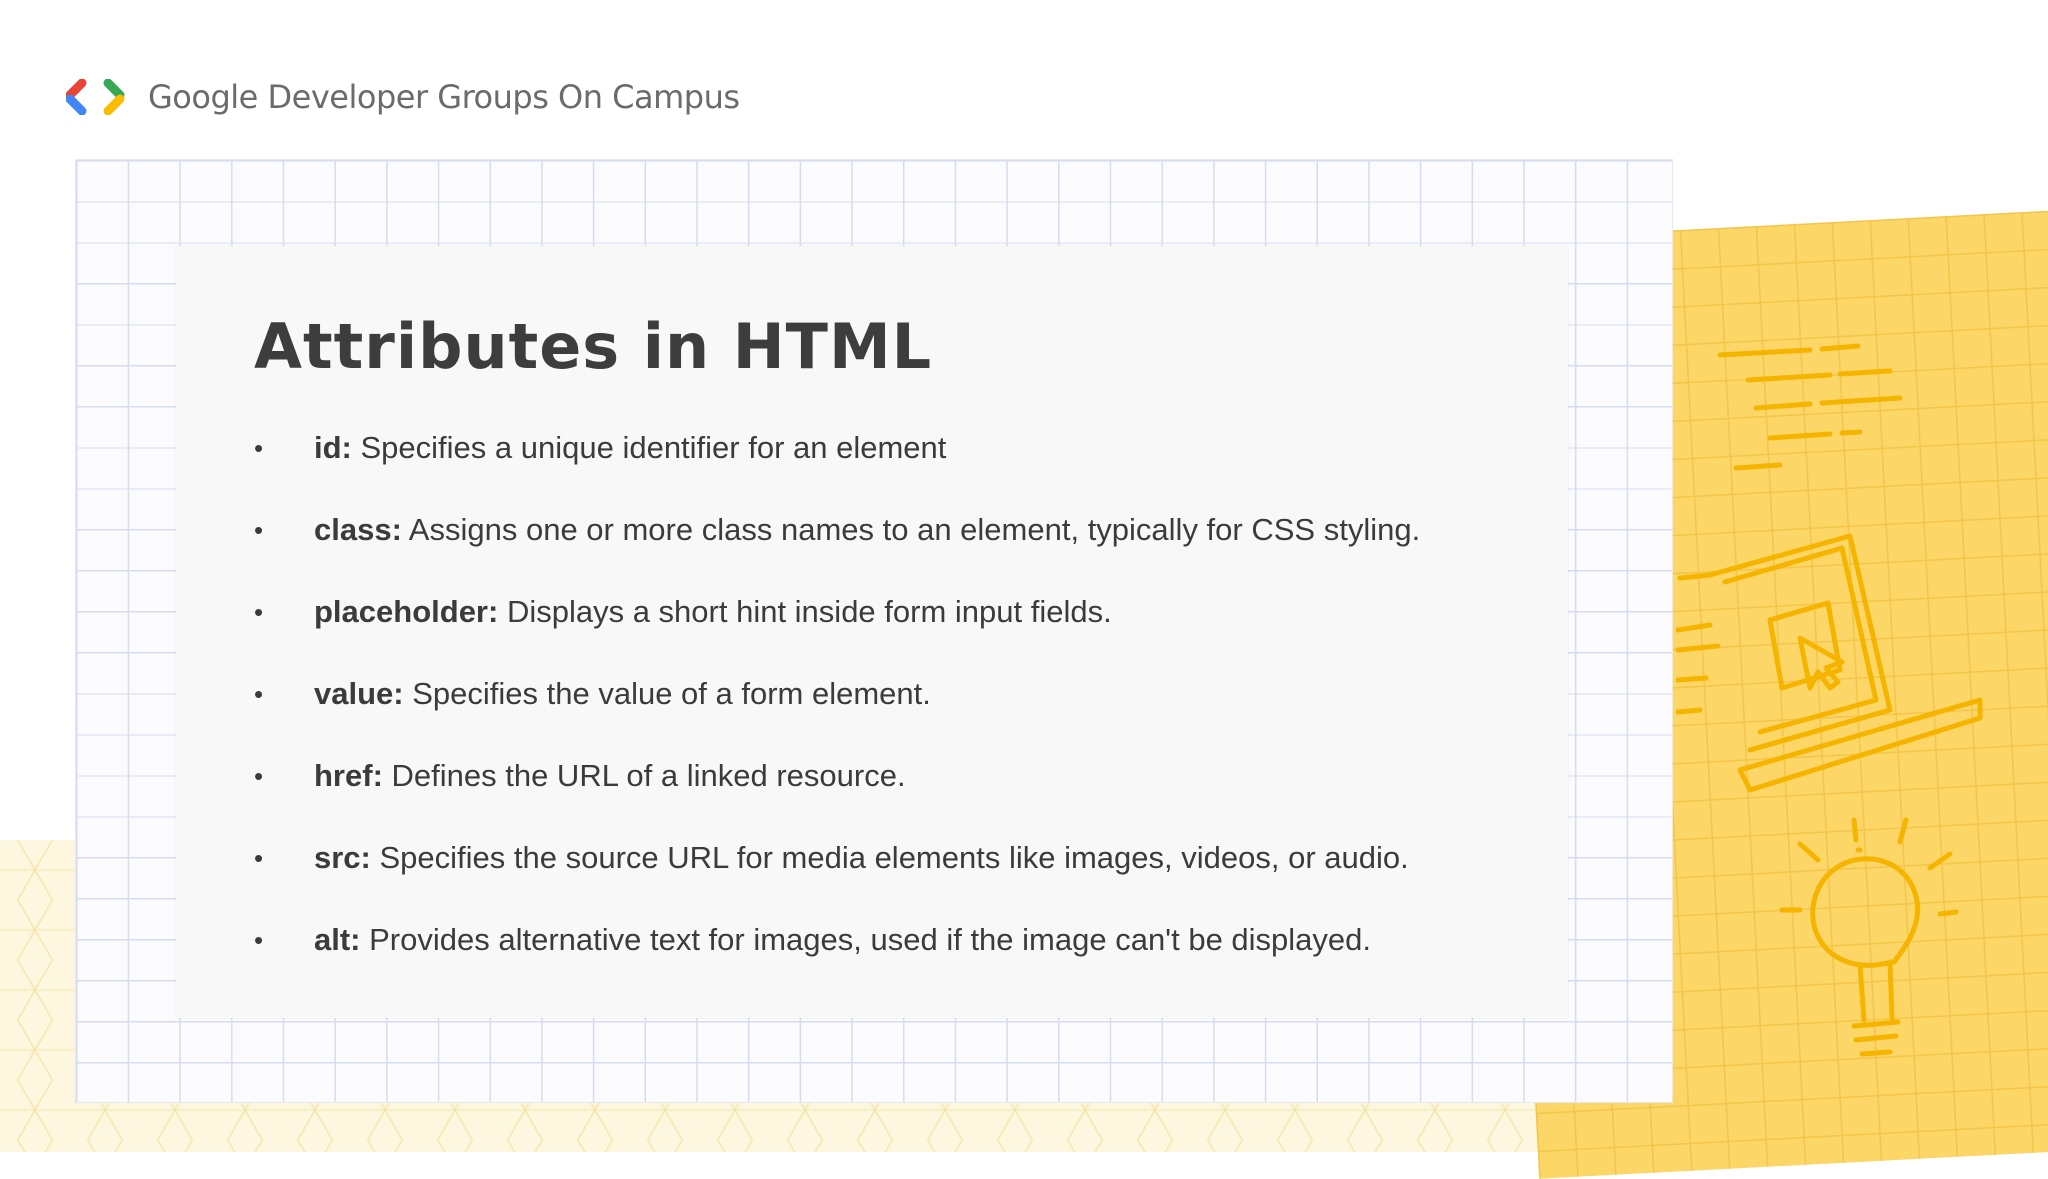 The image size is (2048, 1179). What do you see at coordinates (593, 346) in the screenshot?
I see `slide-title: Attributes in HTML` at bounding box center [593, 346].